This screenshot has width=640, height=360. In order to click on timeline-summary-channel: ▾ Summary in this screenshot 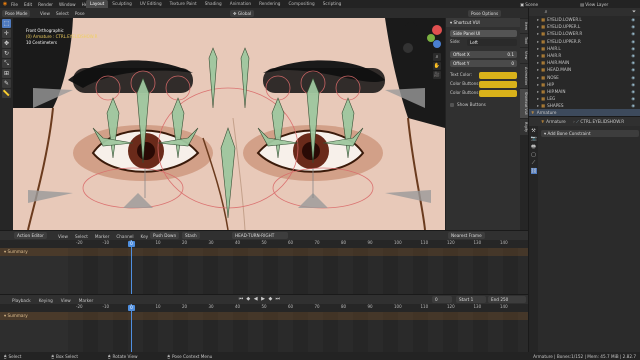, I will do `click(34, 316)`.